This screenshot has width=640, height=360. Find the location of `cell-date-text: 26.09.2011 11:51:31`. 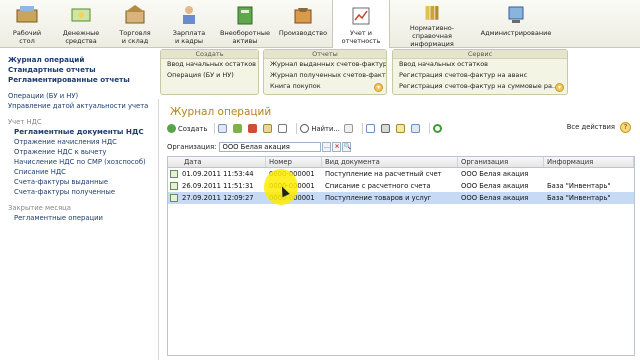

cell-date-text: 26.09.2011 11:51:31 is located at coordinates (218, 186).